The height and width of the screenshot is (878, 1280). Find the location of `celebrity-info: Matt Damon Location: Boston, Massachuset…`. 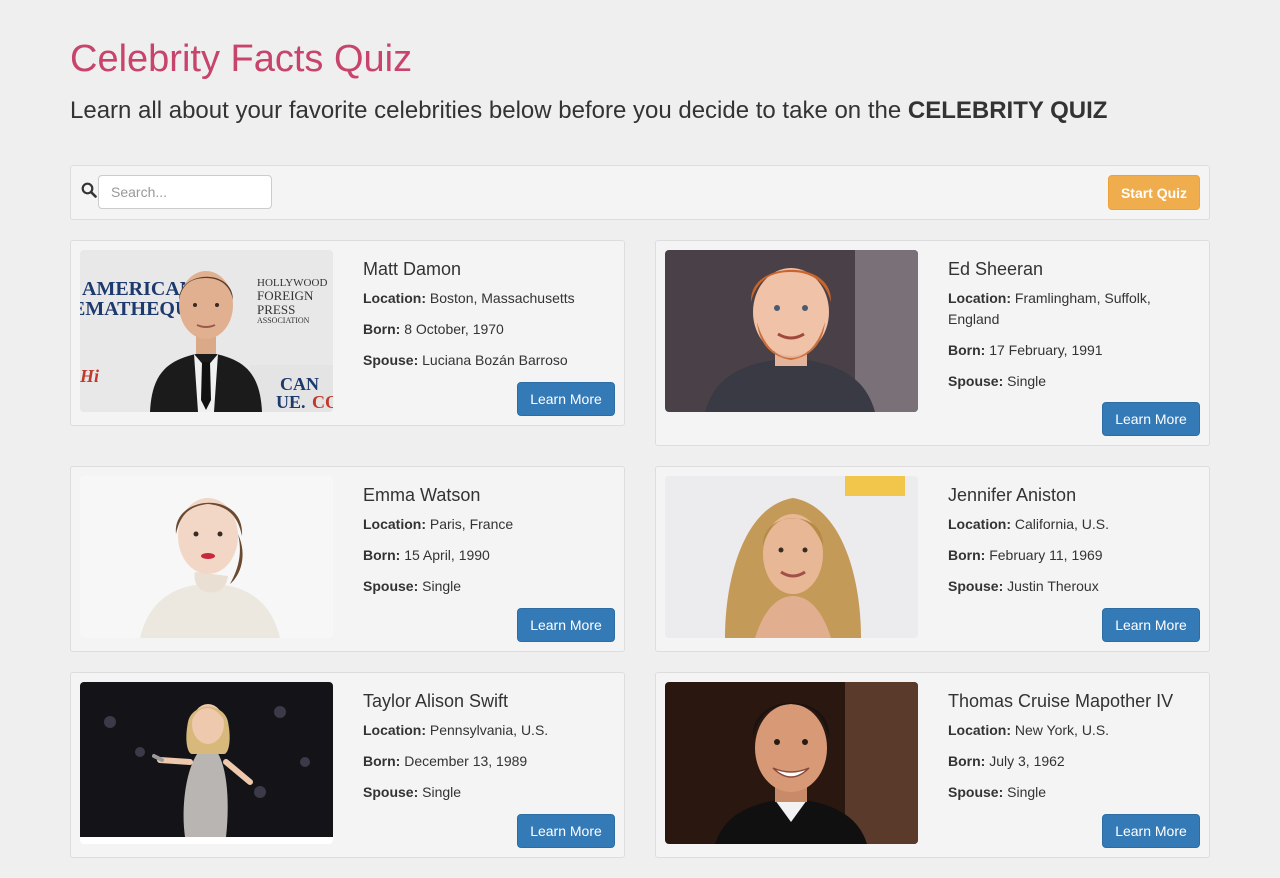

celebrity-info: Matt Damon Location: Boston, Massachuset… is located at coordinates (488, 319).